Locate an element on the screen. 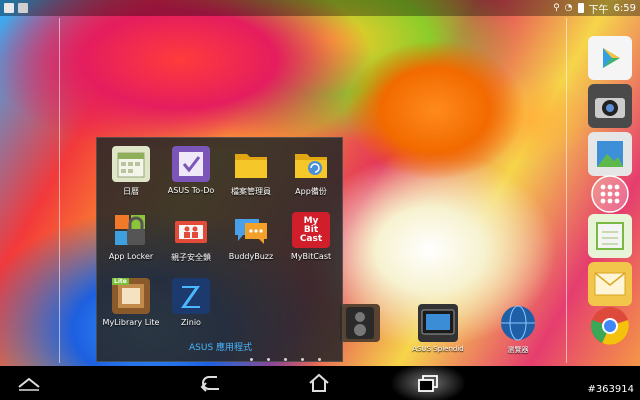 The width and height of the screenshot is (640, 400). globe-browser-icon is located at coordinates (518, 323).